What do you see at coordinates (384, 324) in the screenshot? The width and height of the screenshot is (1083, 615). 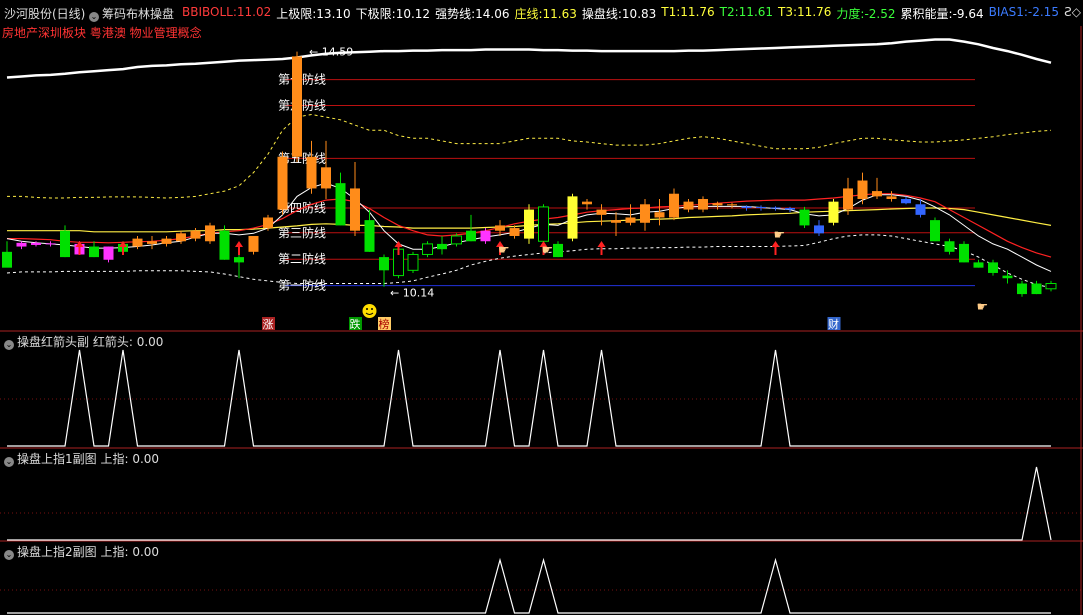 I see `news-tag: 榜` at bounding box center [384, 324].